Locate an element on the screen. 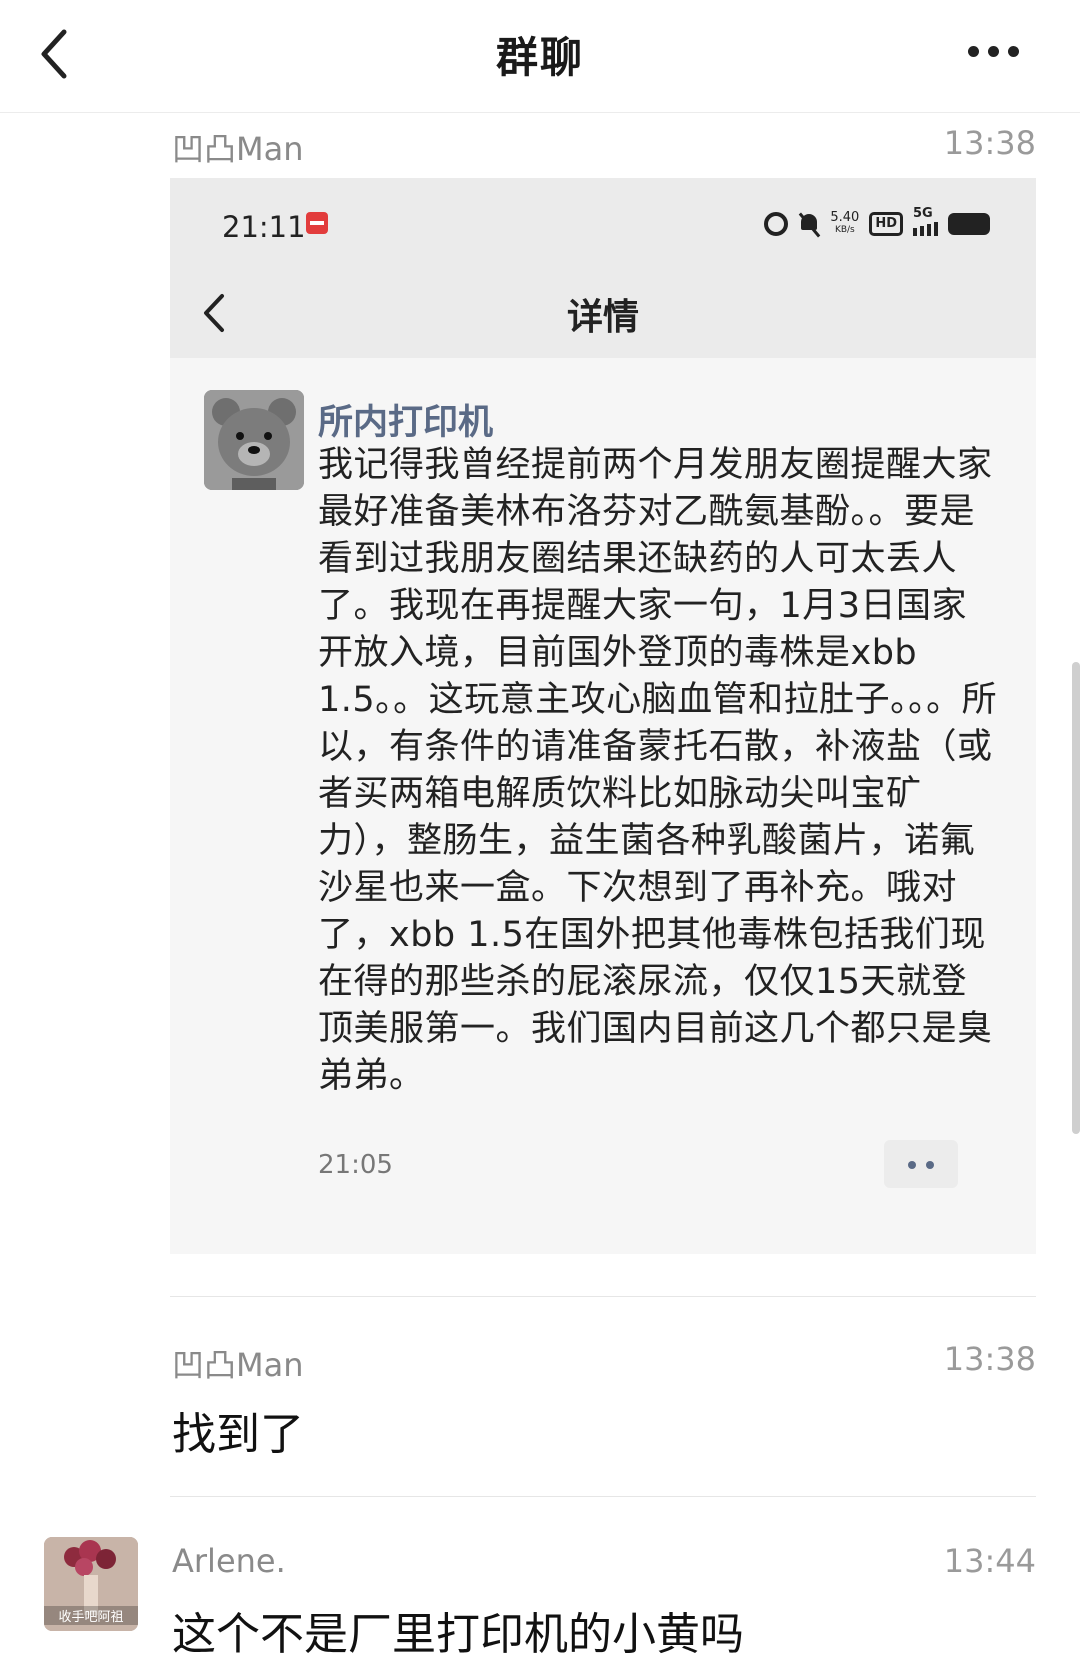  post-time: 21:05 is located at coordinates (355, 1165).